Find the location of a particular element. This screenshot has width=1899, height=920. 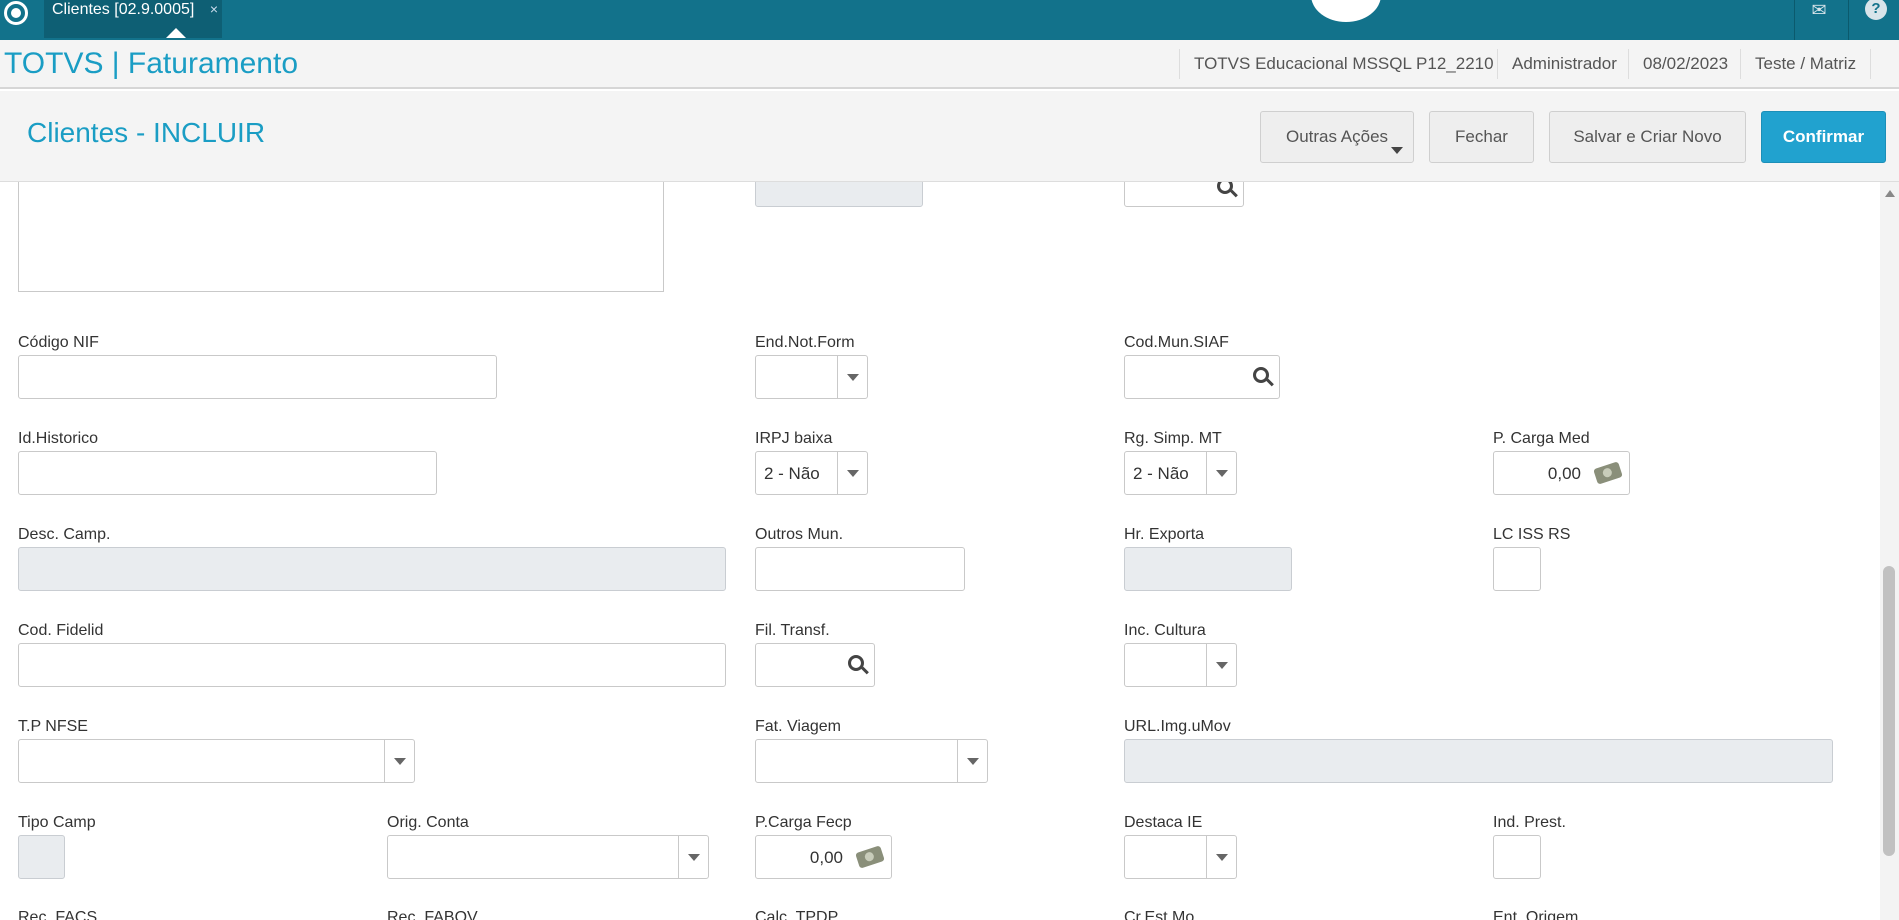

close-button: Fechar is located at coordinates (1481, 137).